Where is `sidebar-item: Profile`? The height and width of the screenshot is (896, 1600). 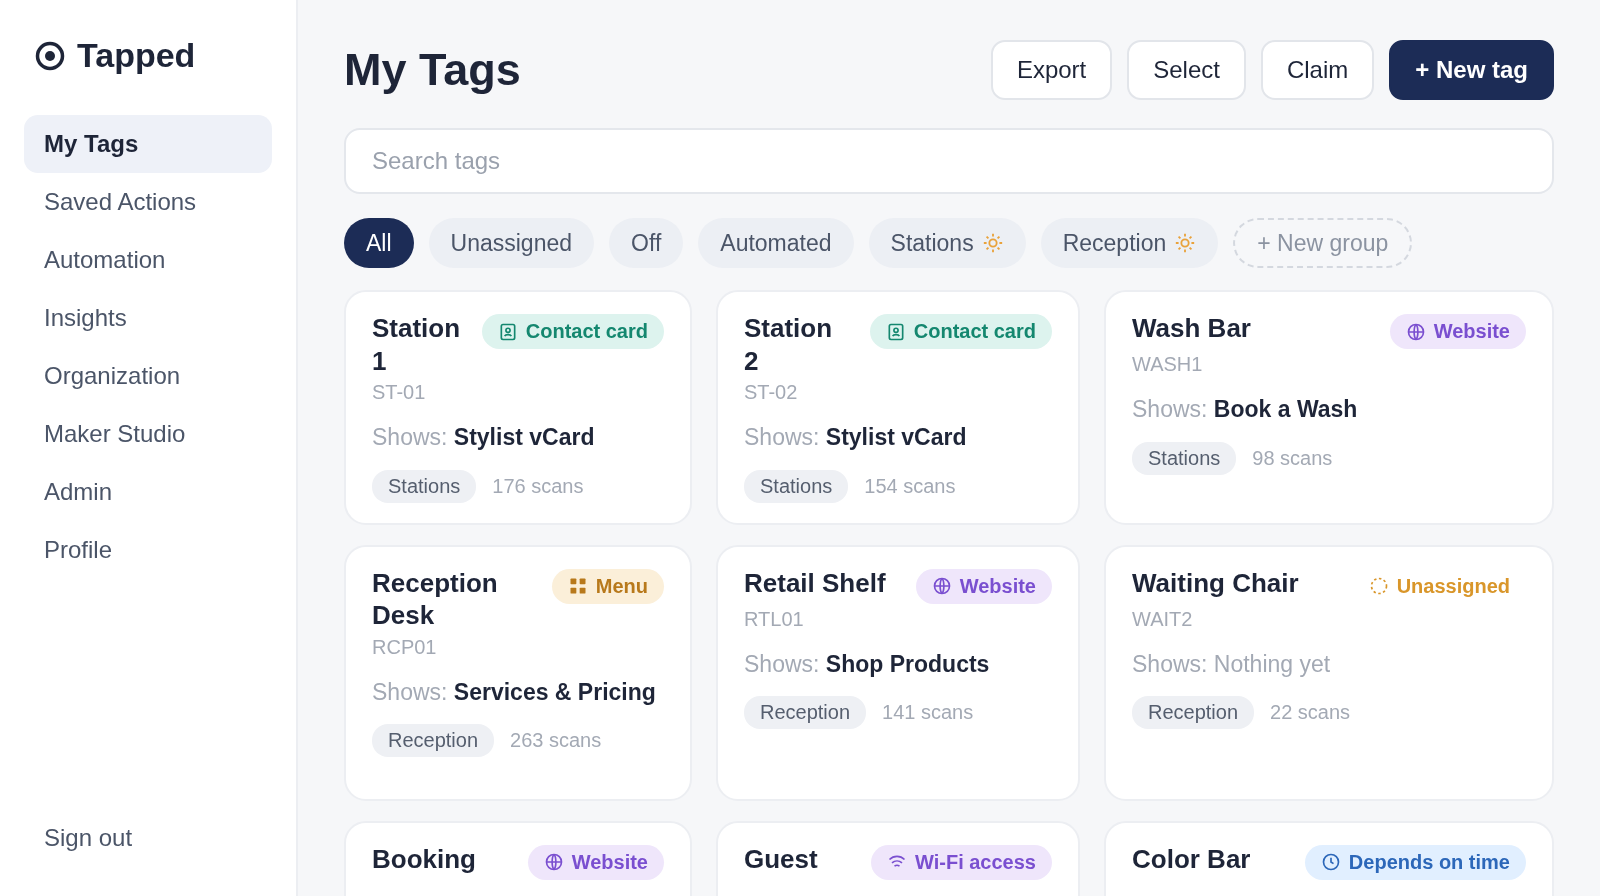 sidebar-item: Profile is located at coordinates (148, 550).